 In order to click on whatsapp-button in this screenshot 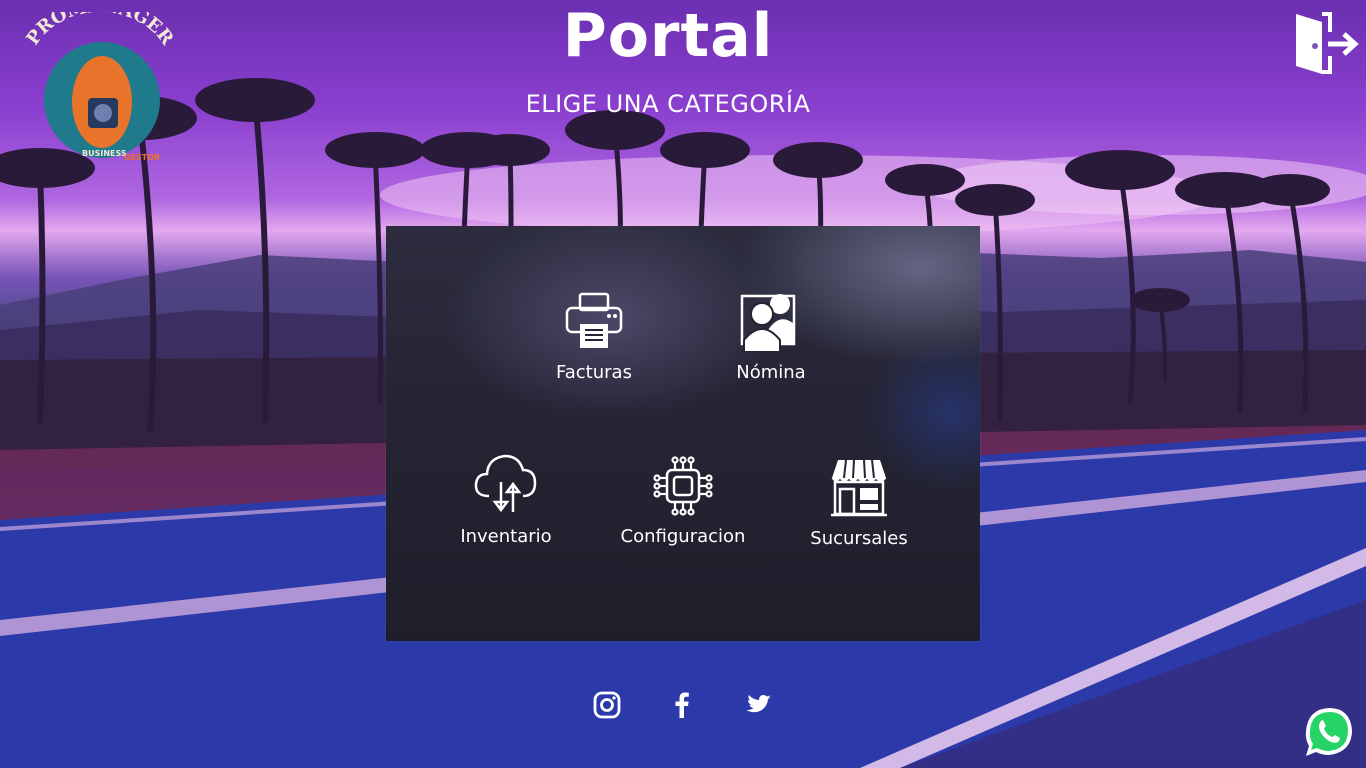, I will do `click(1329, 732)`.